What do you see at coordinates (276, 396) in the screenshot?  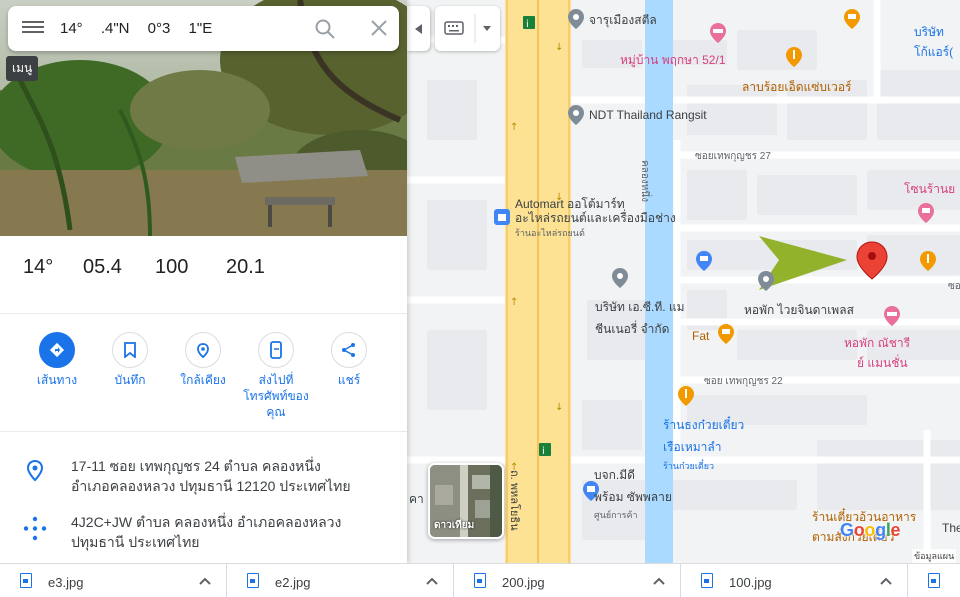 I see `send-to-phone-label: ส่งไปที่ โทรศัพท์ของ คุณ` at bounding box center [276, 396].